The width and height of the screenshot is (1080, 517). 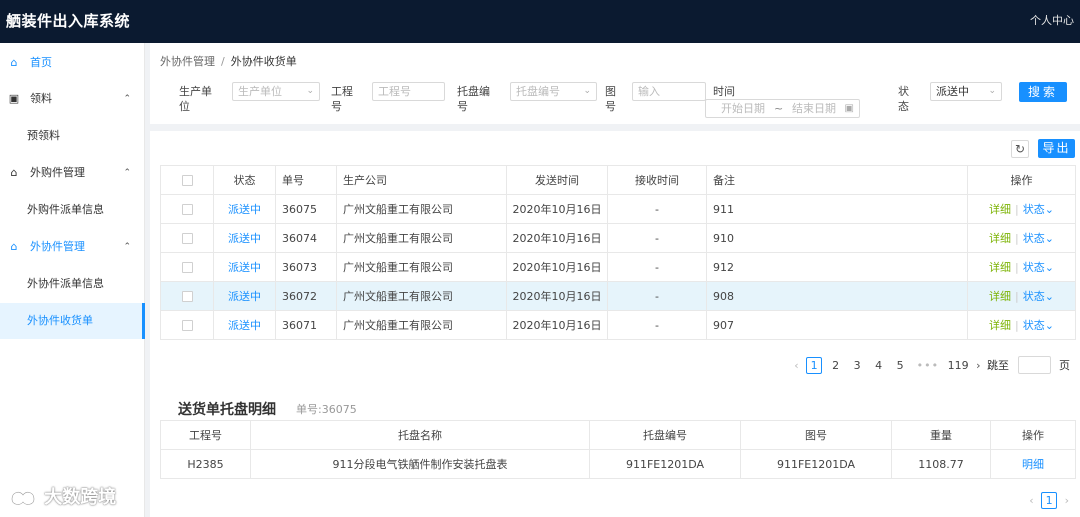 I want to click on user-center-link: 个人中心, so click(x=1052, y=20).